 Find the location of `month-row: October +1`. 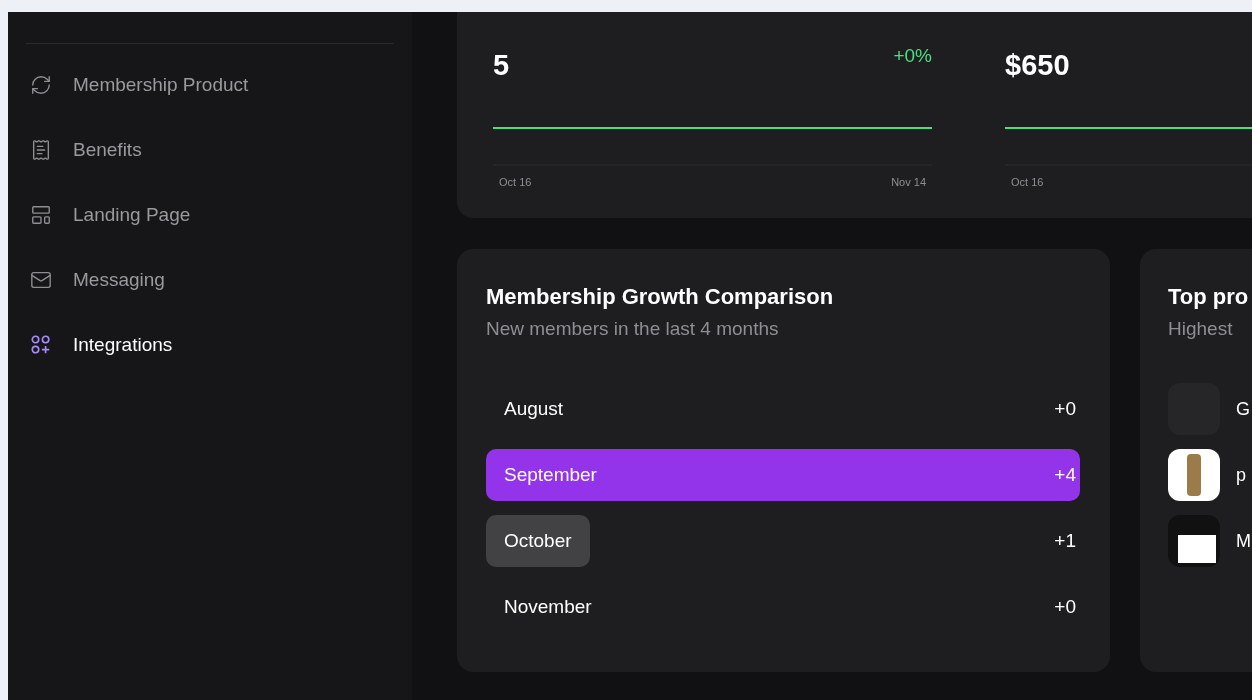

month-row: October +1 is located at coordinates (783, 541).